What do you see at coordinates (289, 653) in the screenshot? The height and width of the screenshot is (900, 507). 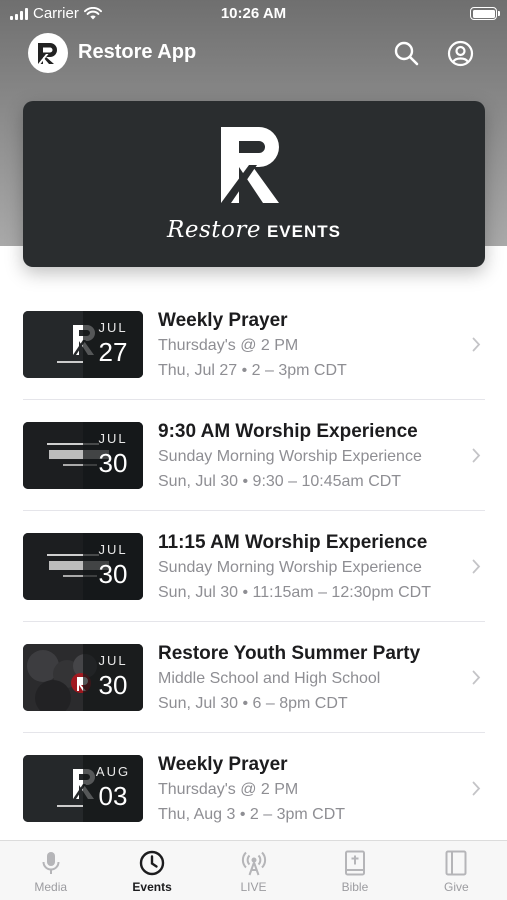 I see `event-title: Restore Youth Summer Party` at bounding box center [289, 653].